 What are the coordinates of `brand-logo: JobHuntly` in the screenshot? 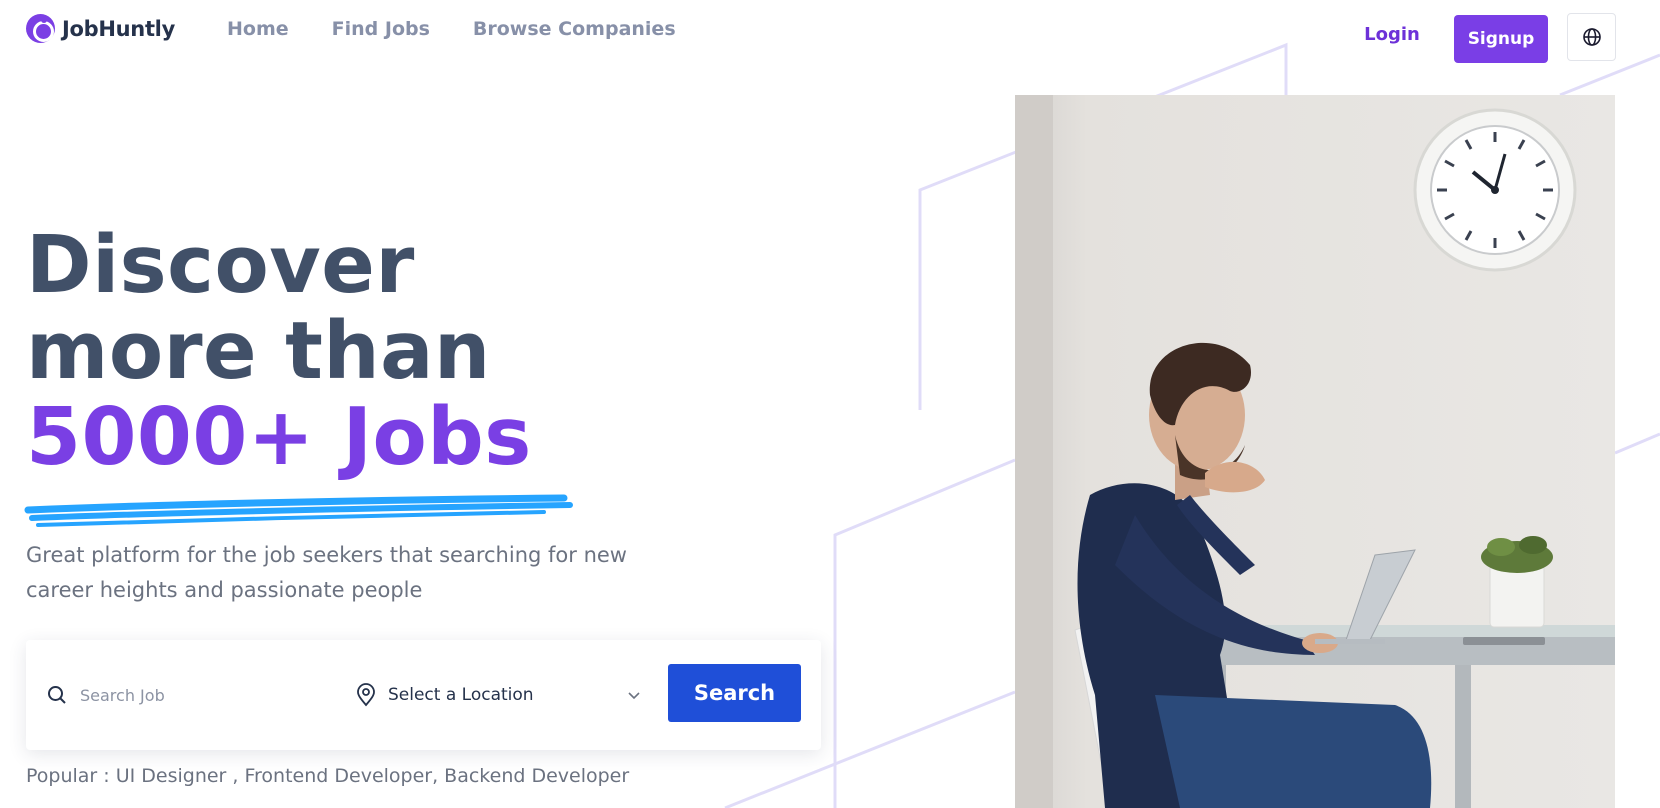 It's located at (100, 28).